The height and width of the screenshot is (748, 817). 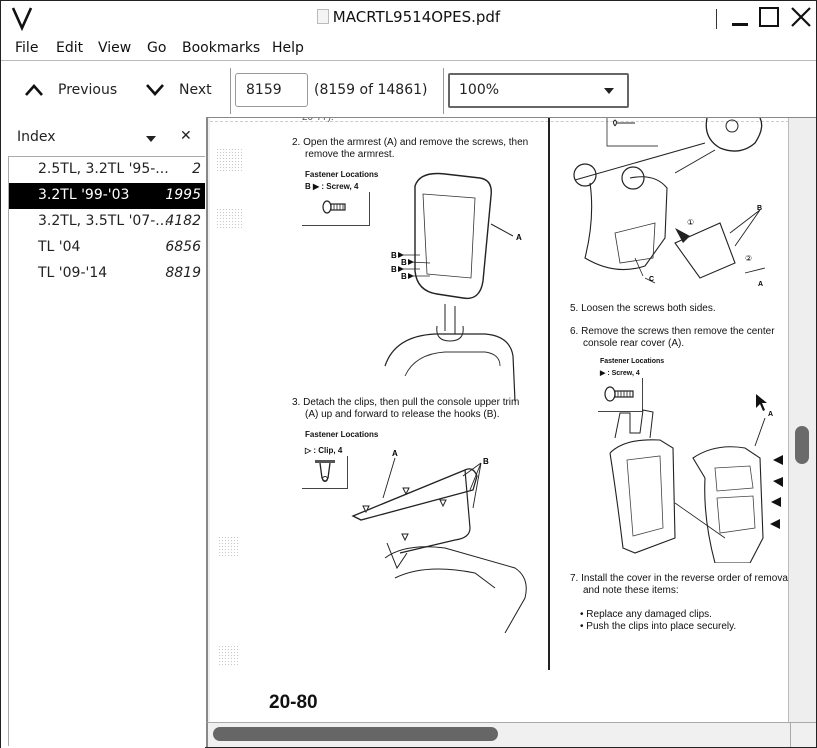 I want to click on chevron-up-icon, so click(x=34, y=90).